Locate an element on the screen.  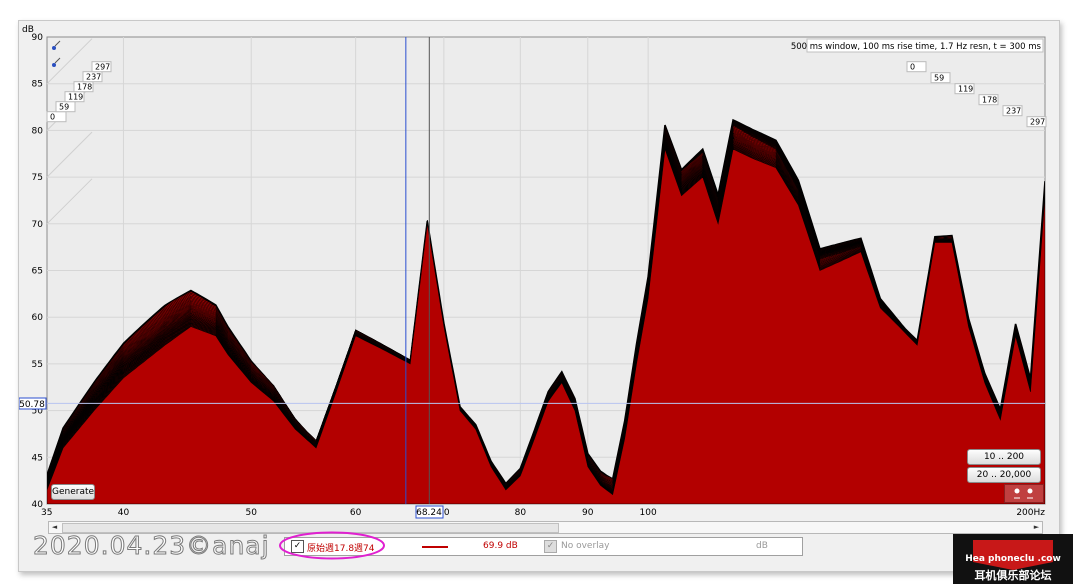
x-tick-label: 50 is located at coordinates (252, 513).